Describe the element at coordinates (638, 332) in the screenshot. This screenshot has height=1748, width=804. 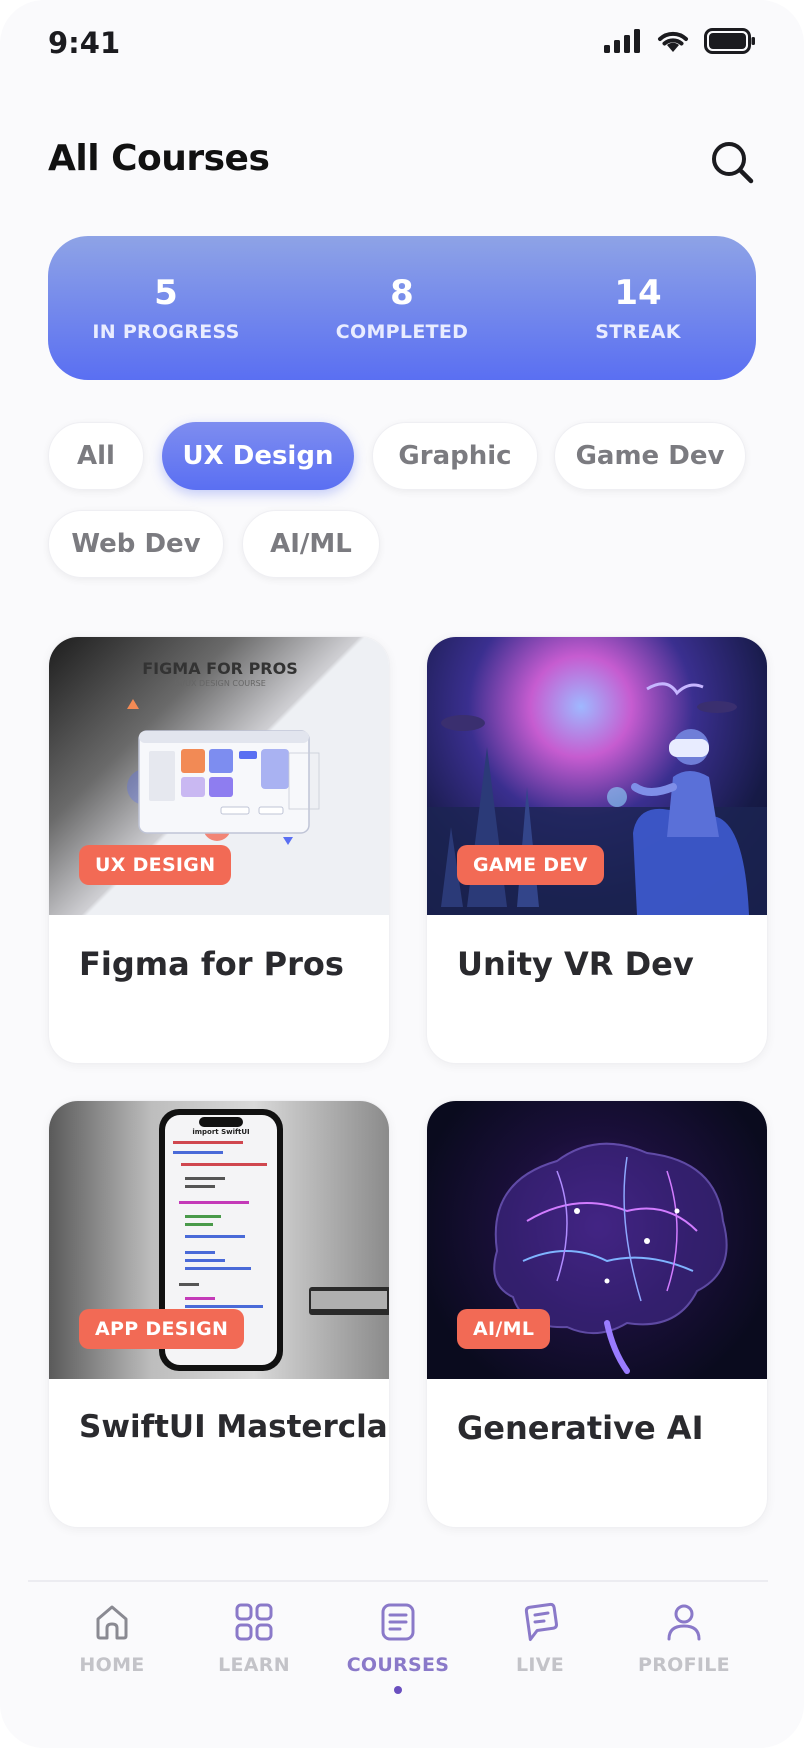
I see `stat-label: STREAK` at that location.